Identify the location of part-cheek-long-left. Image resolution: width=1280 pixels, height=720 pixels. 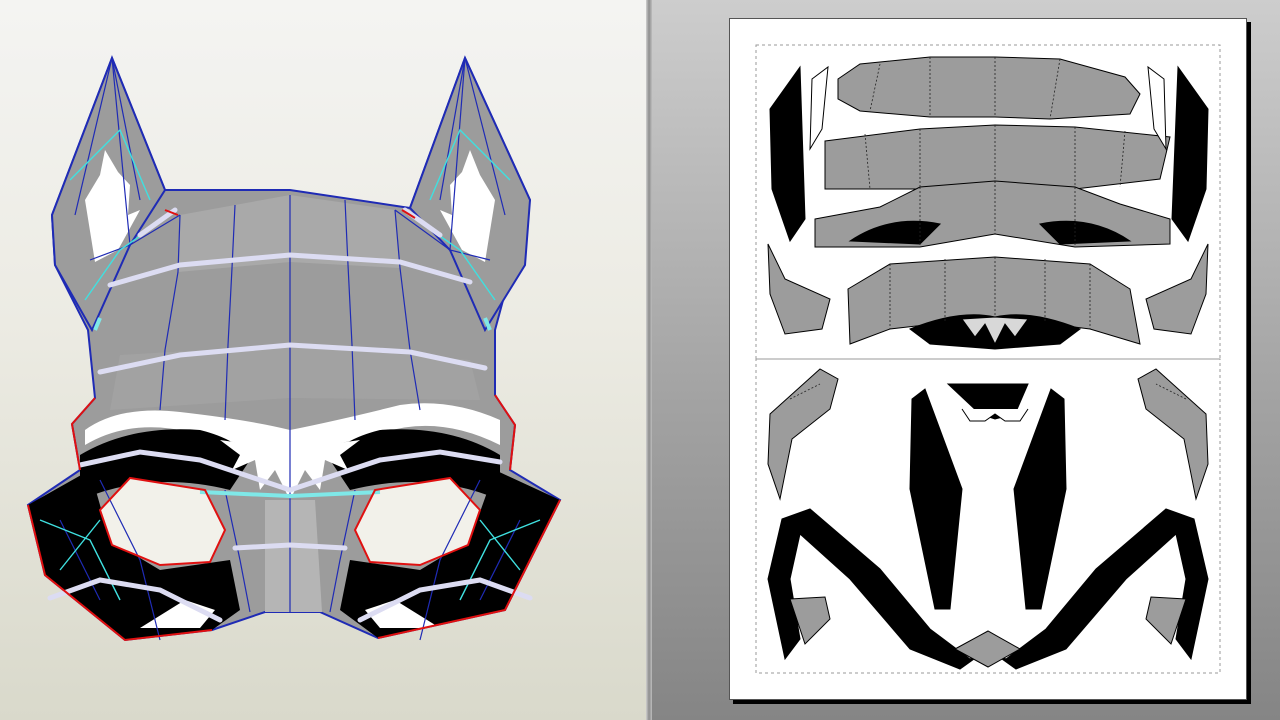
(936, 499).